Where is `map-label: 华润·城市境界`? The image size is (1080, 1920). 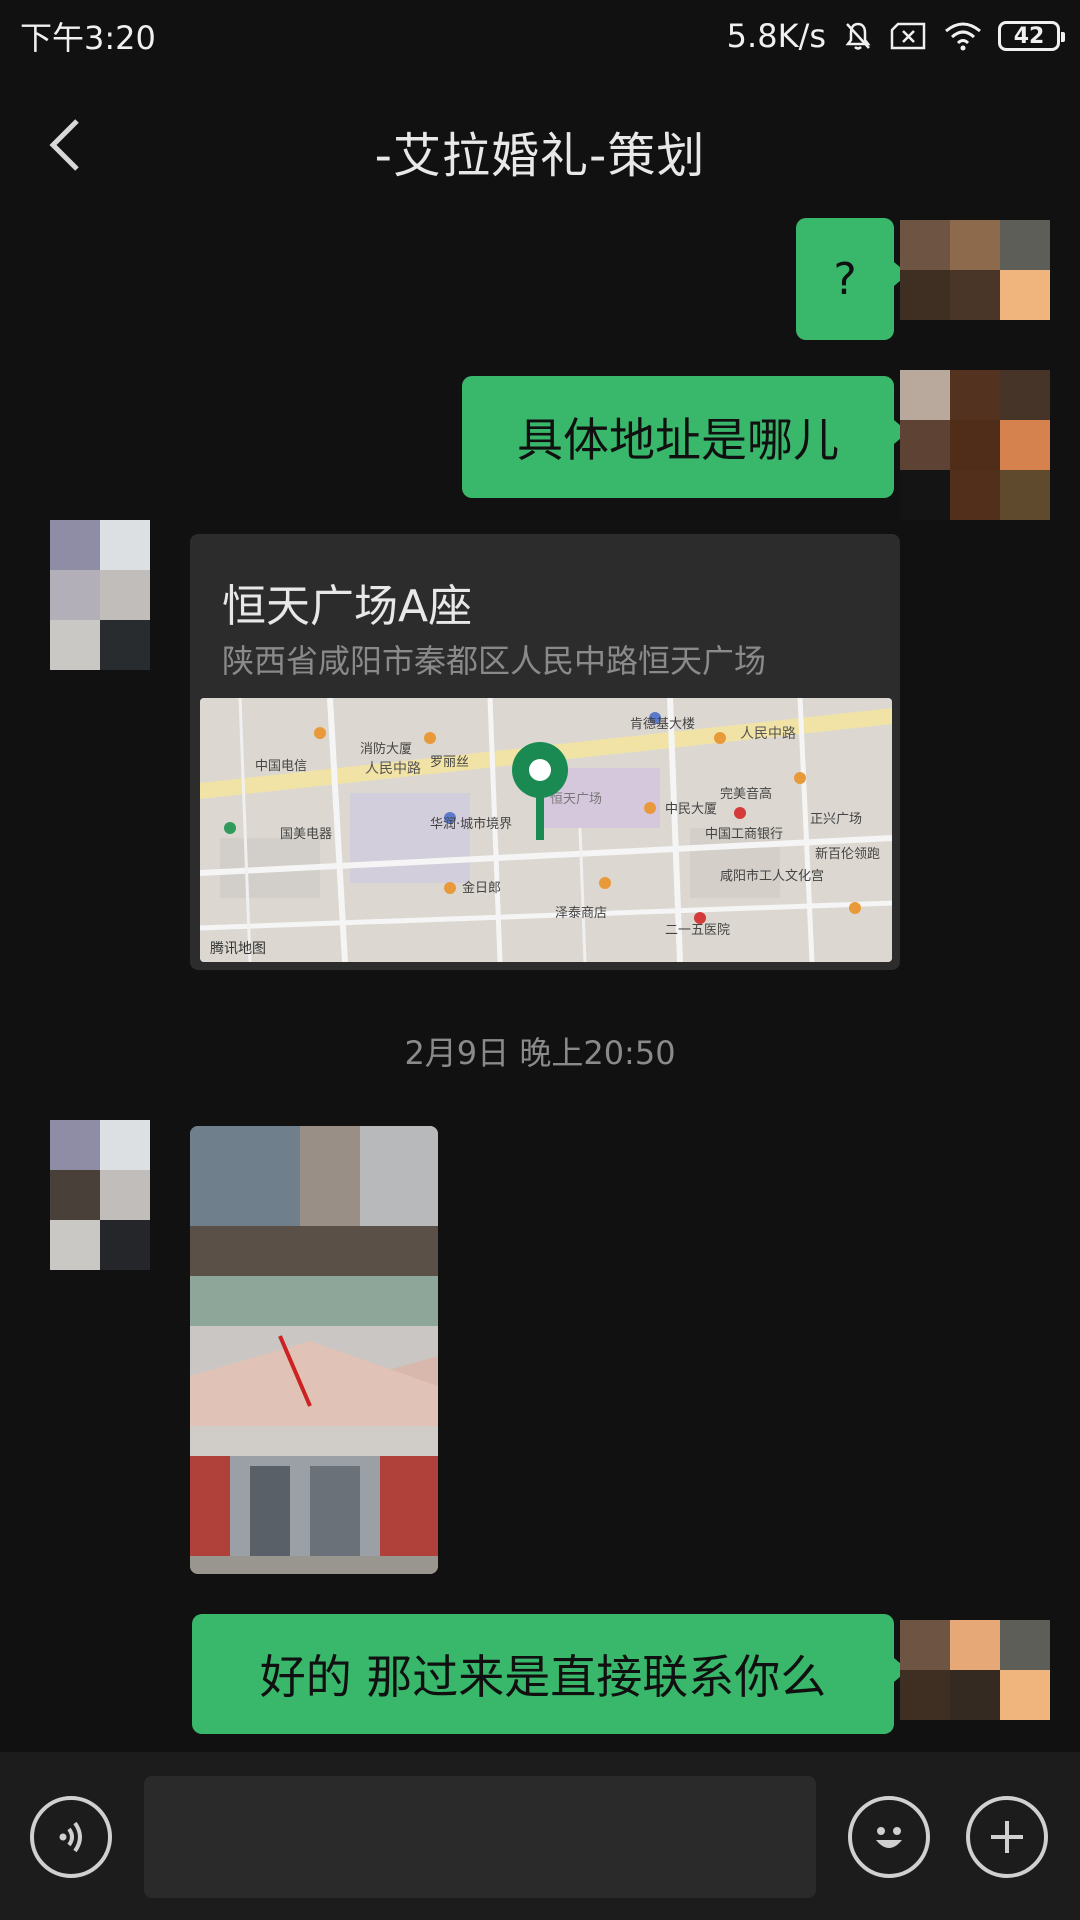
map-label: 华润·城市境界 is located at coordinates (471, 824).